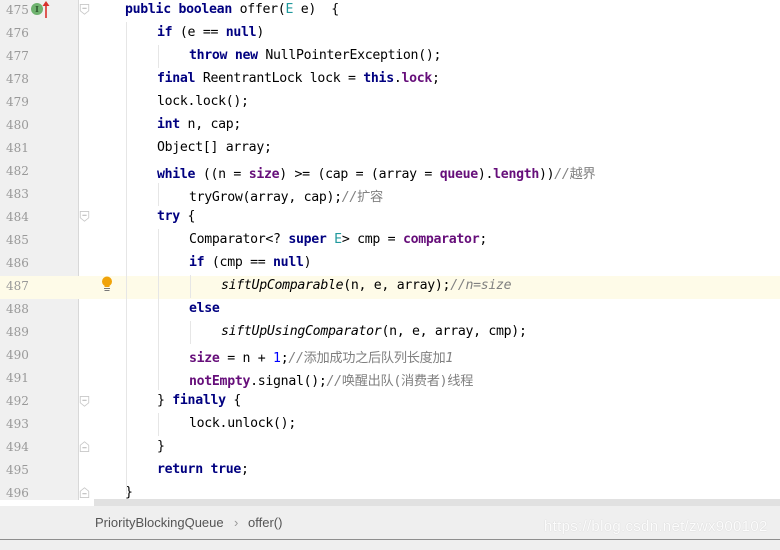 This screenshot has height=550, width=780. I want to click on code-text: }, so click(161, 446).